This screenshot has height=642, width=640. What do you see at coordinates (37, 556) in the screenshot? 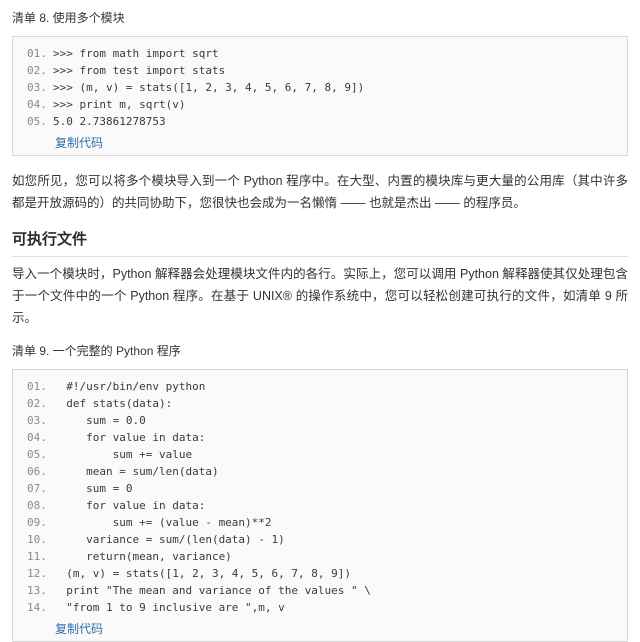
I see `line-number: 11.` at bounding box center [37, 556].